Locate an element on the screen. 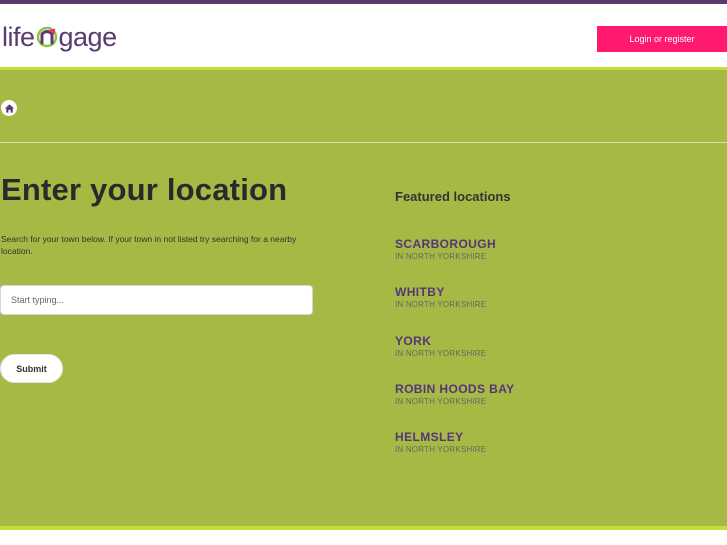 Image resolution: width=727 pixels, height=545 pixels. location-link-whitby: WHITBY is located at coordinates (455, 292).